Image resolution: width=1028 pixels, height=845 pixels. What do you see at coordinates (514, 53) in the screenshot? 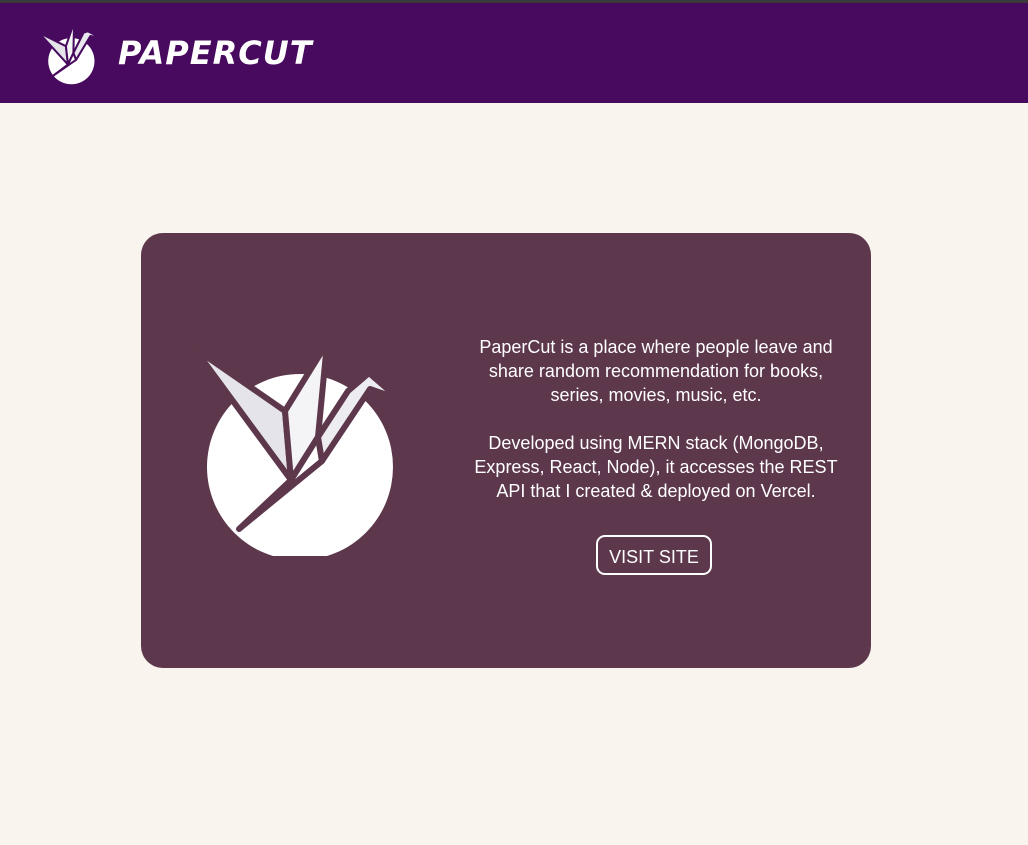
I see `site-header: PAPERCUT` at bounding box center [514, 53].